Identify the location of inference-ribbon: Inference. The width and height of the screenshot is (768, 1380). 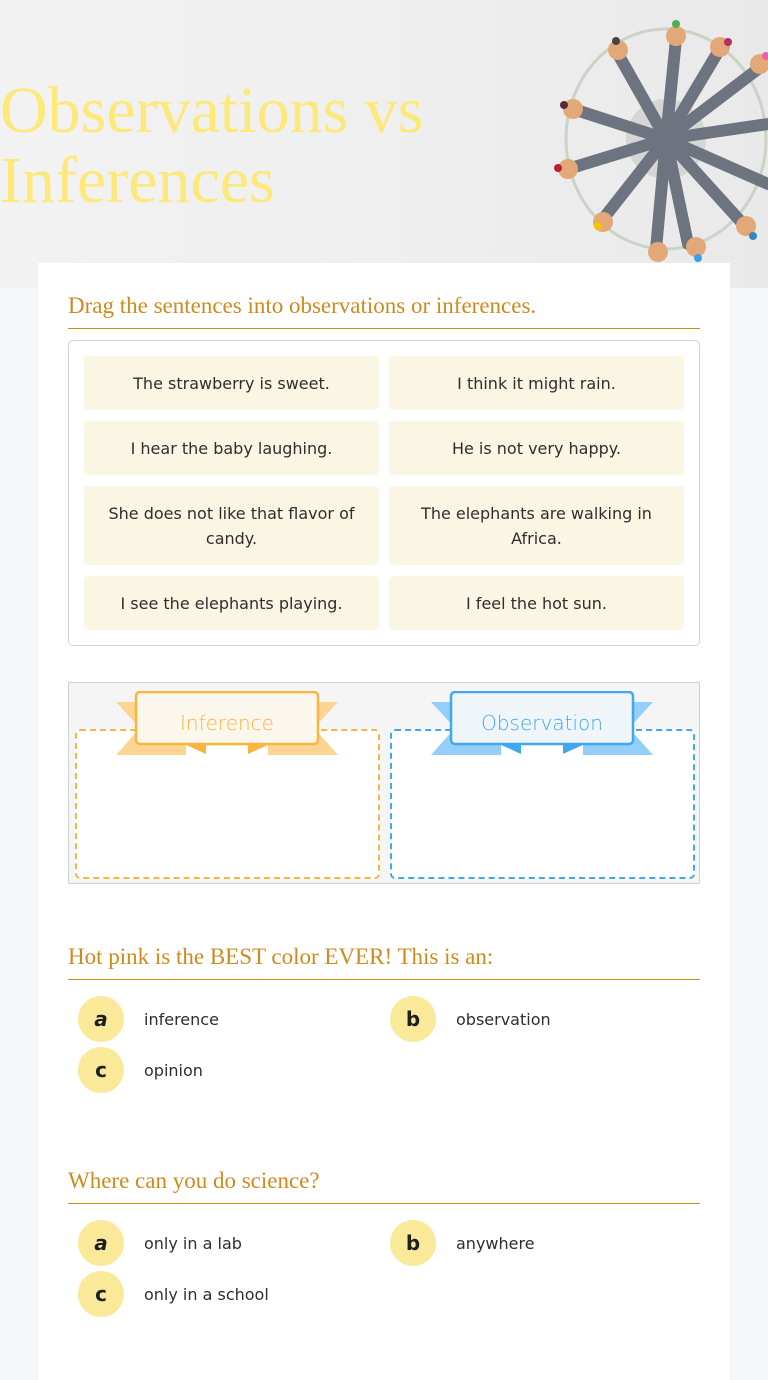
(227, 724).